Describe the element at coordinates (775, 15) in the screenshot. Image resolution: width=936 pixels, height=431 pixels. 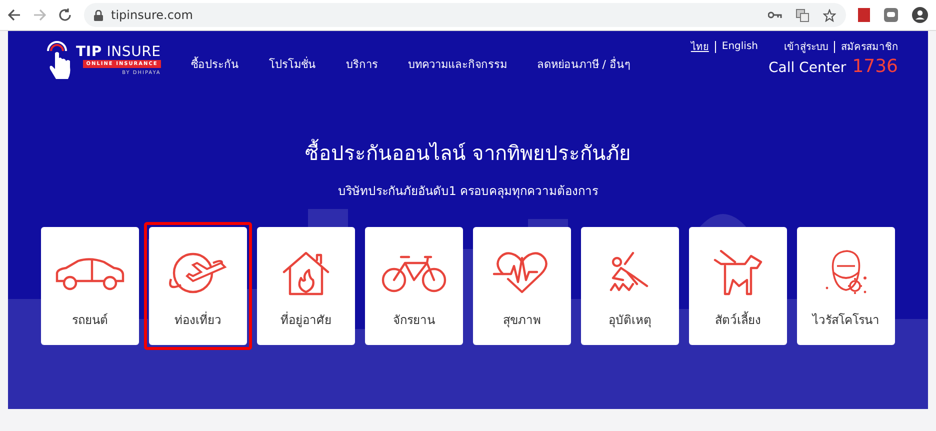
I see `key-icon` at that location.